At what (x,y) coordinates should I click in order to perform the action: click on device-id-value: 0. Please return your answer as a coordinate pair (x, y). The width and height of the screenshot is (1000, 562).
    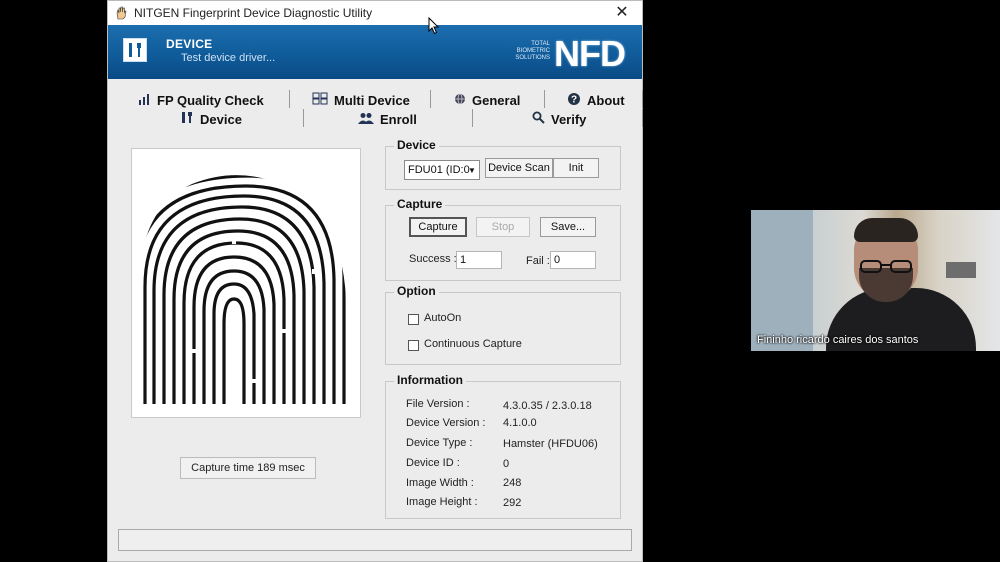
    Looking at the image, I should click on (506, 464).